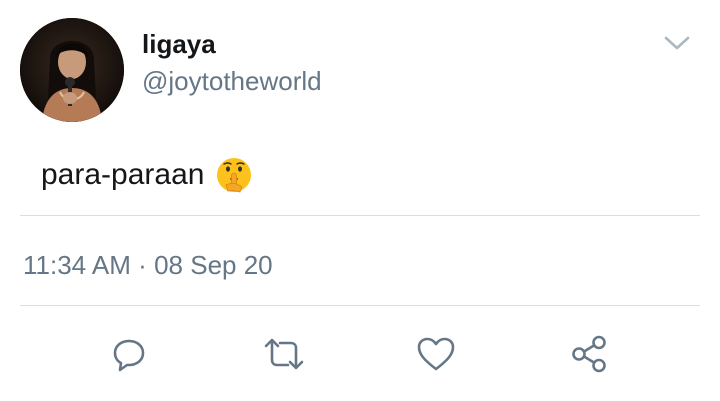  I want to click on reply-icon, so click(129, 355).